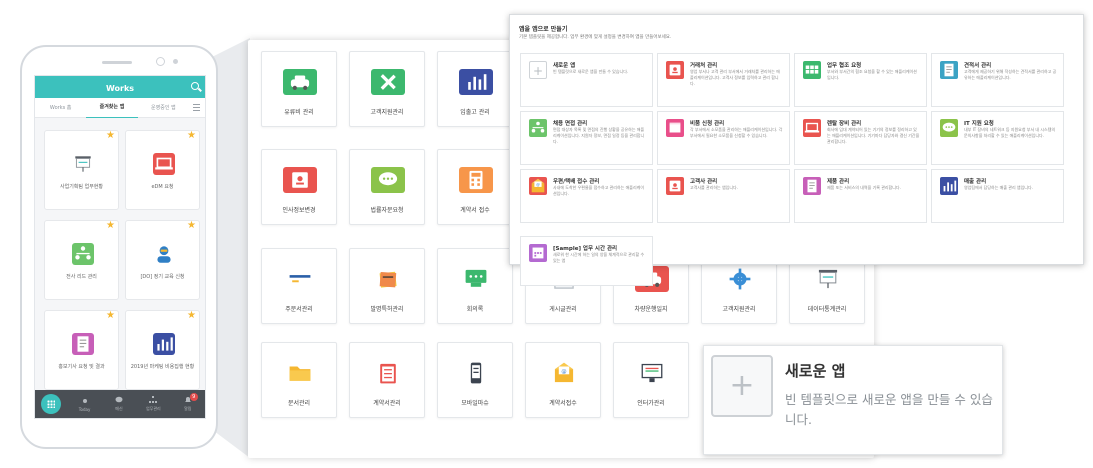 The height and width of the screenshot is (468, 1093). Describe the element at coordinates (299, 403) in the screenshot. I see `app-tile-label: 문서관리` at that location.